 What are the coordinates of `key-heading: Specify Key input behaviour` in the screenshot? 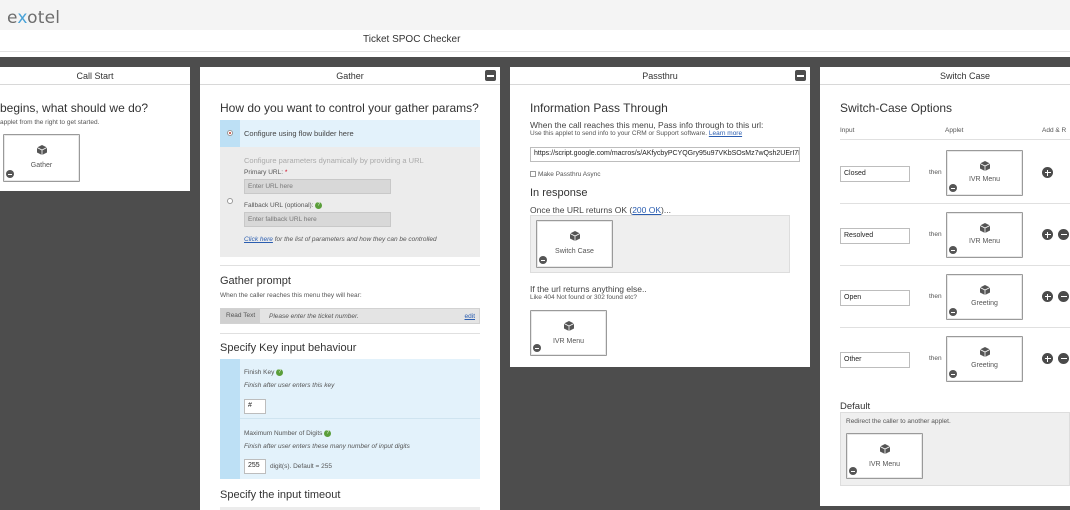 It's located at (288, 348).